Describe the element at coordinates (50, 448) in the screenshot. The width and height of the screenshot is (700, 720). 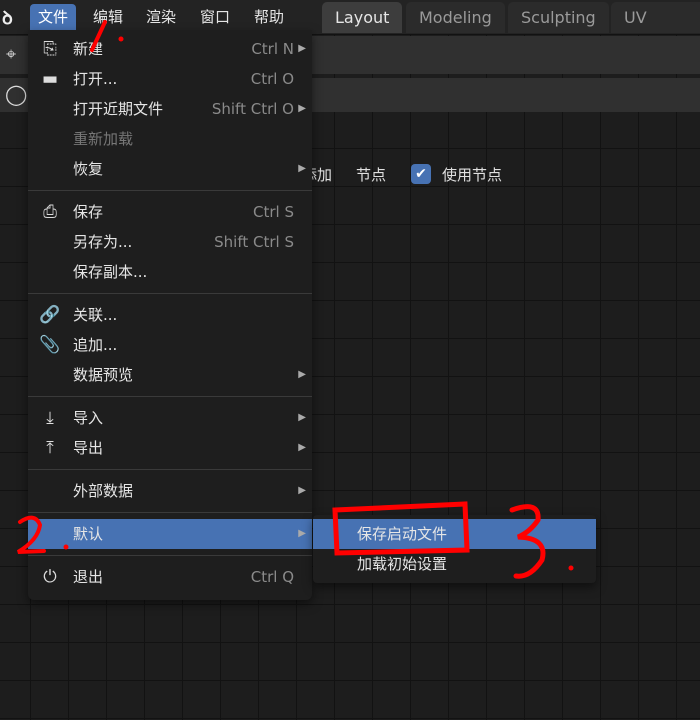
I see `export-icon: ⤒` at that location.